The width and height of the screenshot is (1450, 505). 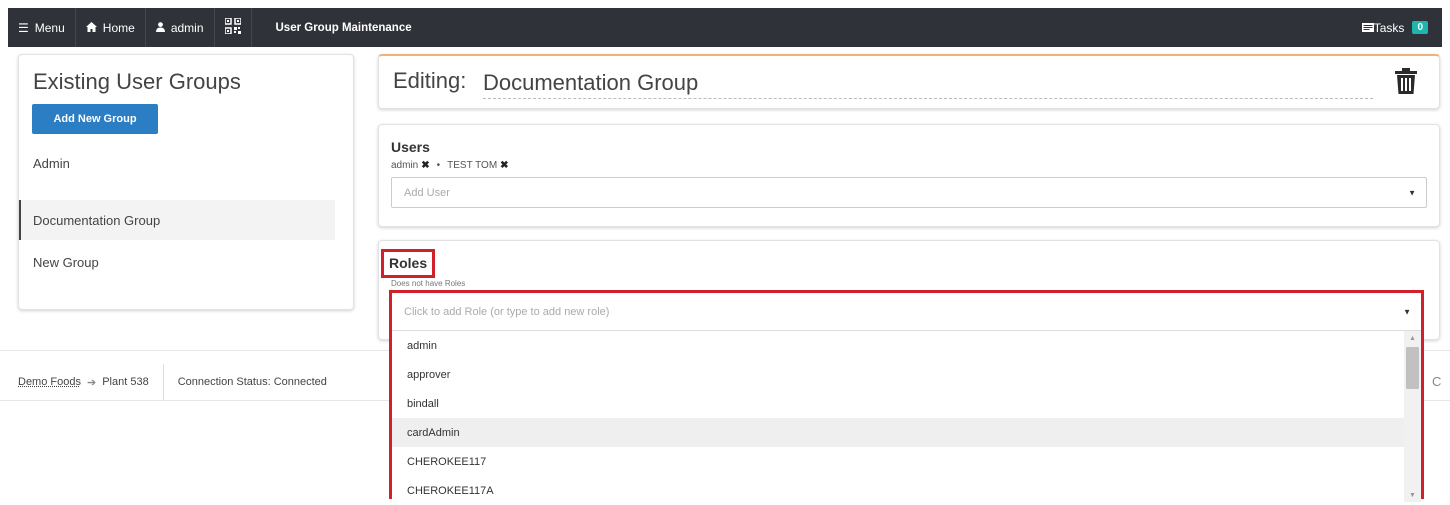 What do you see at coordinates (187, 27) in the screenshot?
I see `user-label: admin` at bounding box center [187, 27].